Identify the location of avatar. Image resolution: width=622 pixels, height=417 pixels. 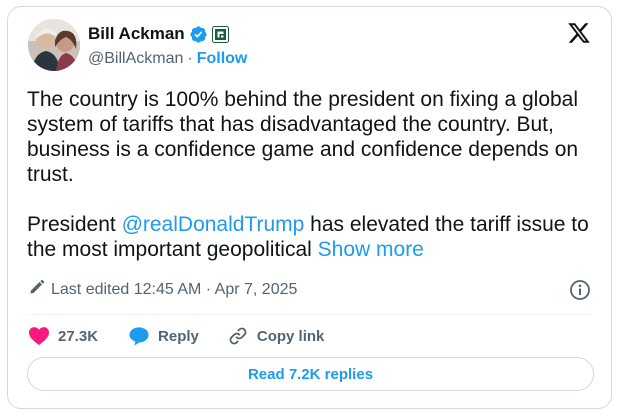
(54, 45).